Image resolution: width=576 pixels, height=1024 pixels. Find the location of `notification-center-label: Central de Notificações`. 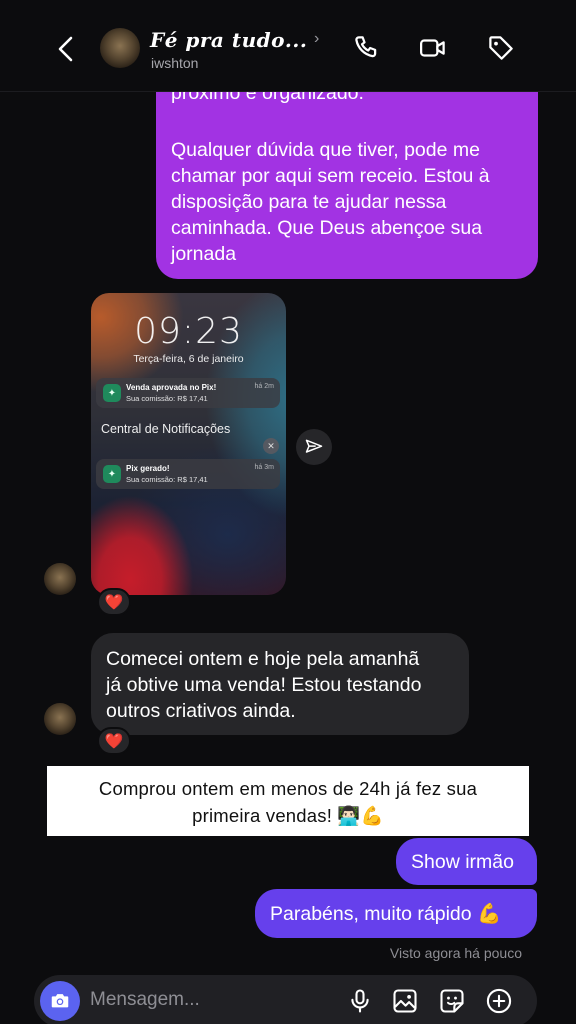

notification-center-label: Central de Notificações is located at coordinates (166, 429).